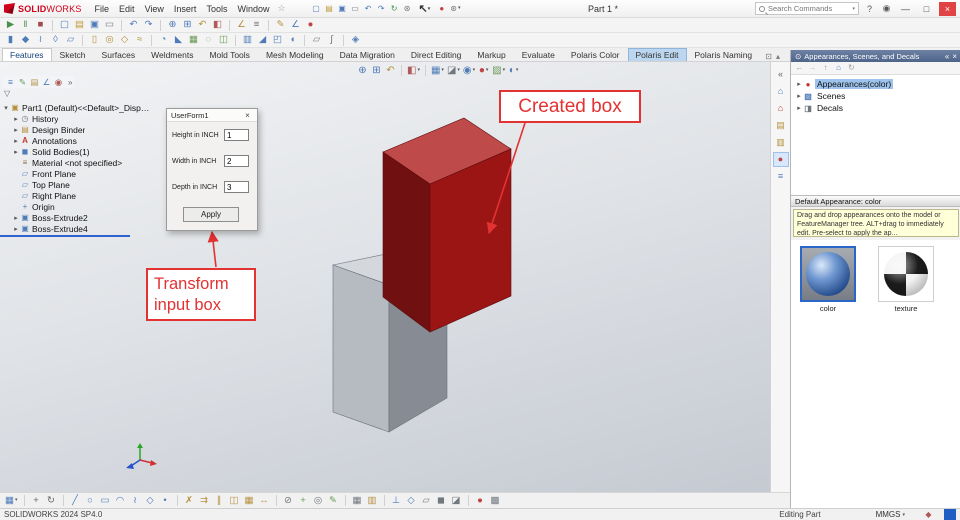 This screenshot has height=520, width=960. Describe the element at coordinates (809, 8) in the screenshot. I see `search-input` at that location.